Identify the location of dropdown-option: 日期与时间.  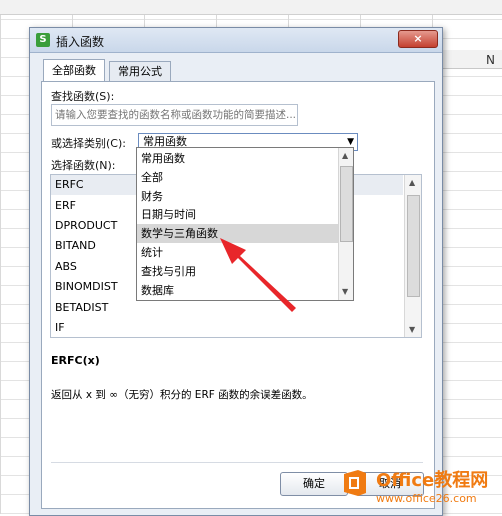
(239, 214).